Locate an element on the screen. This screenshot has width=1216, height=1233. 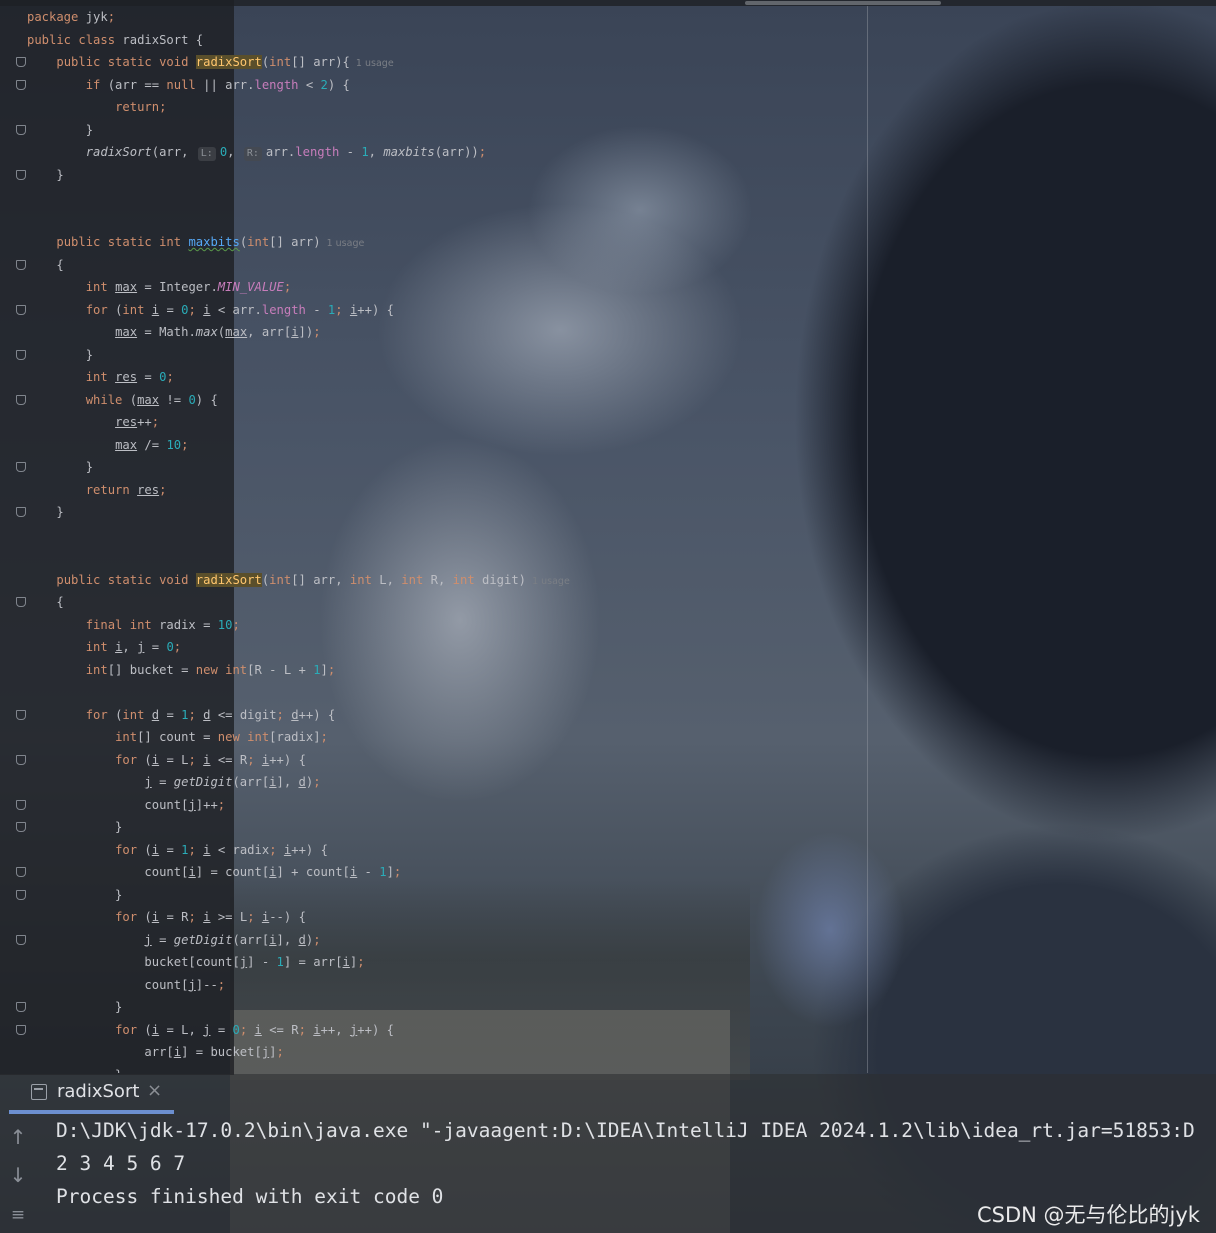
soft-wrap-icon: ≡ is located at coordinates (18, 1215).